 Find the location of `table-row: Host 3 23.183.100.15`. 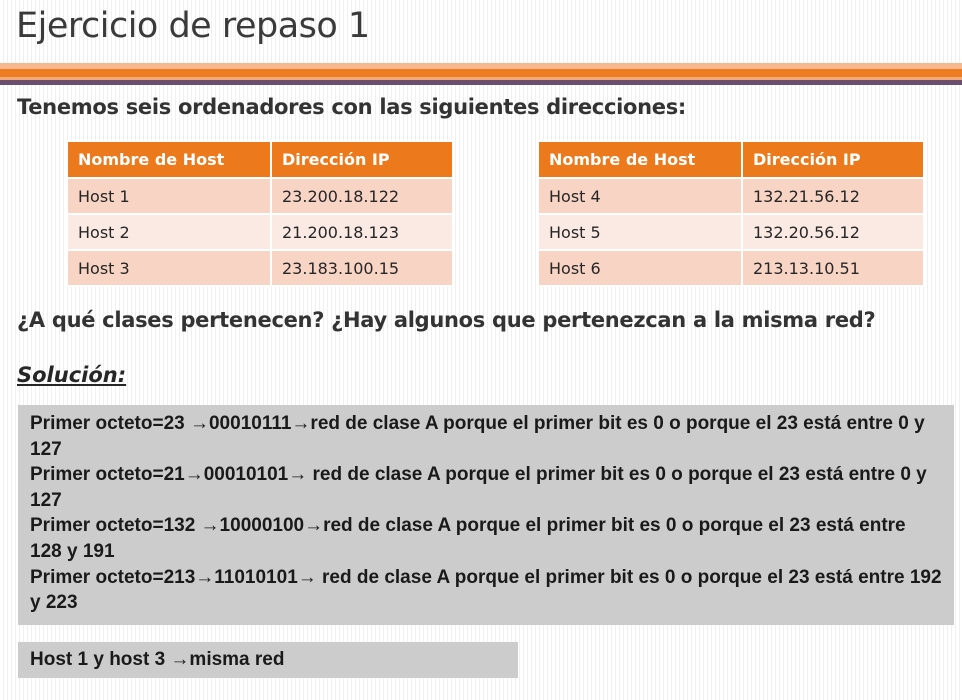

table-row: Host 3 23.183.100.15 is located at coordinates (260, 268).